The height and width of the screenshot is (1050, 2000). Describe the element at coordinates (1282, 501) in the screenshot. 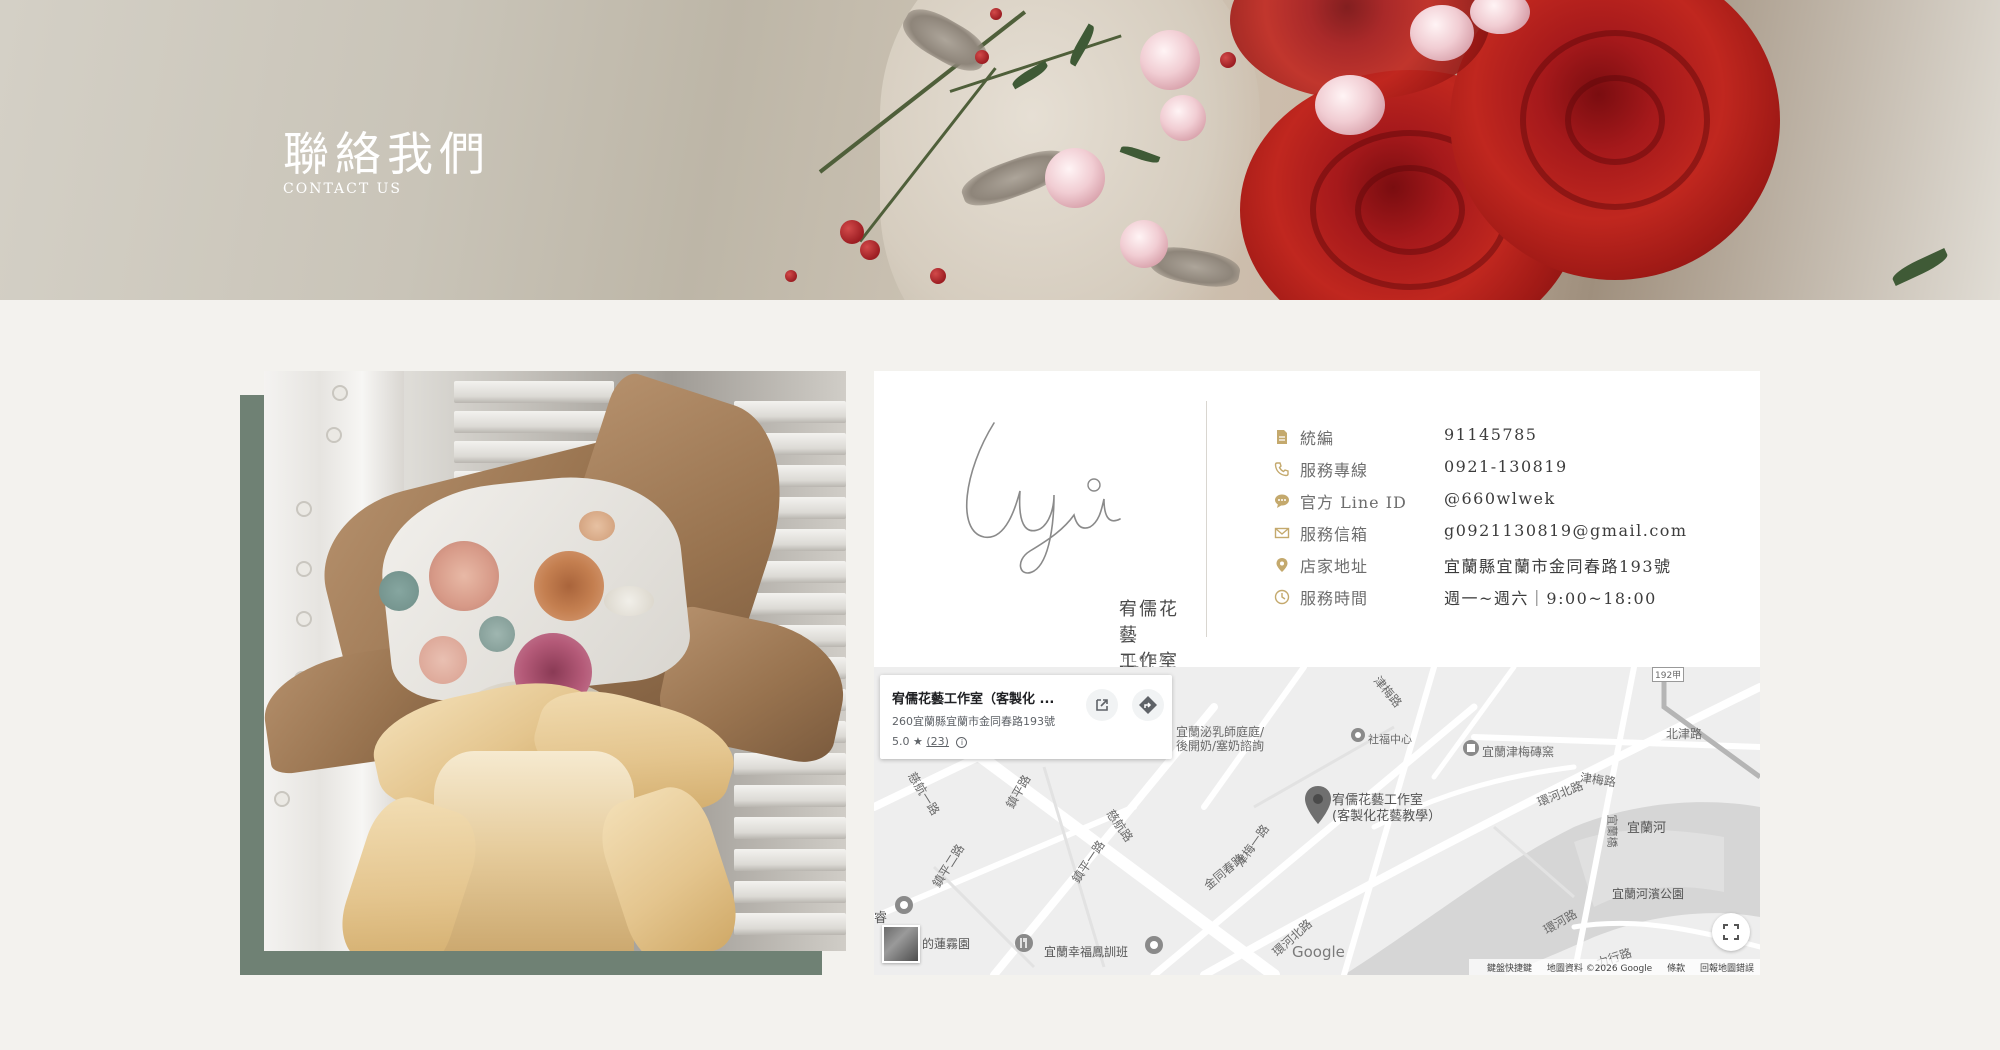

I see `chat-bubble-icon` at that location.